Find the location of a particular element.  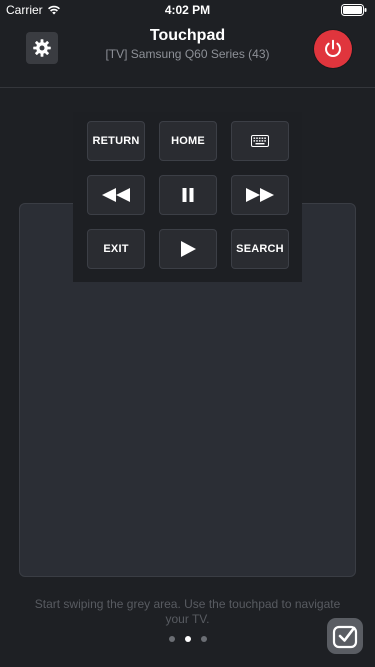

battery-icon is located at coordinates (354, 10).